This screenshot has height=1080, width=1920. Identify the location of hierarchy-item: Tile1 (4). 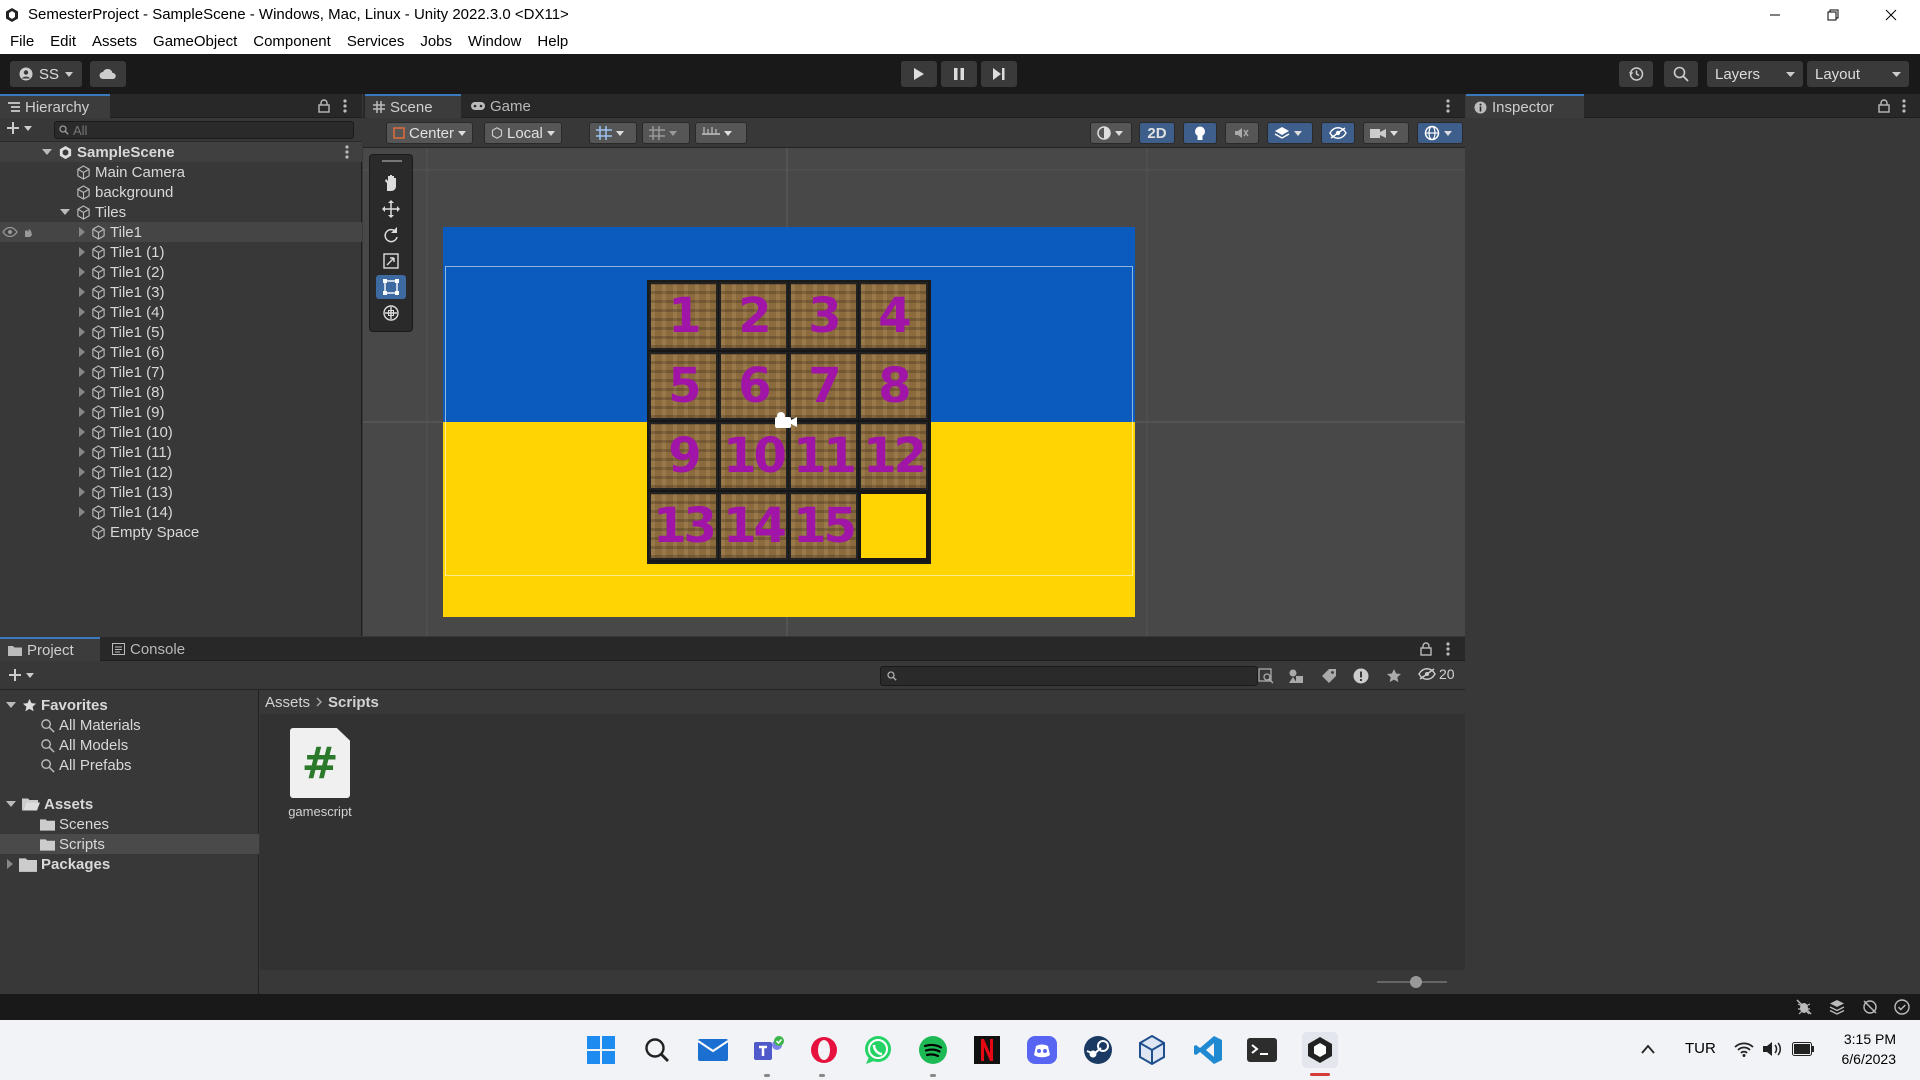
(181, 312).